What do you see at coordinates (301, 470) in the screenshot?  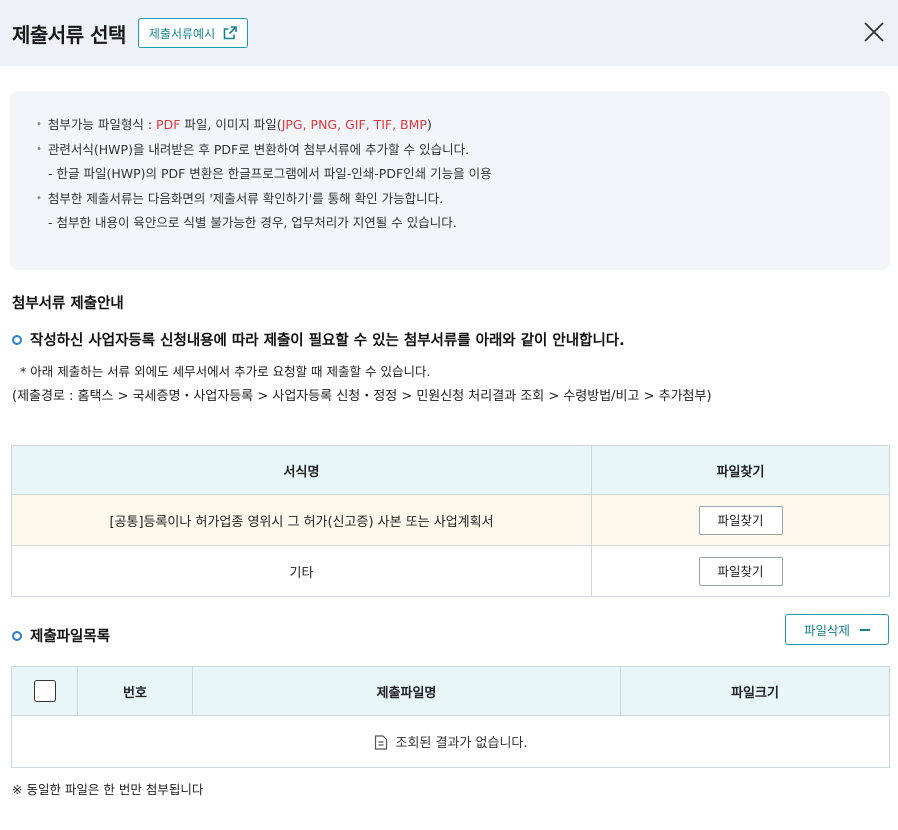 I see `column-header-form-name: 서식명` at bounding box center [301, 470].